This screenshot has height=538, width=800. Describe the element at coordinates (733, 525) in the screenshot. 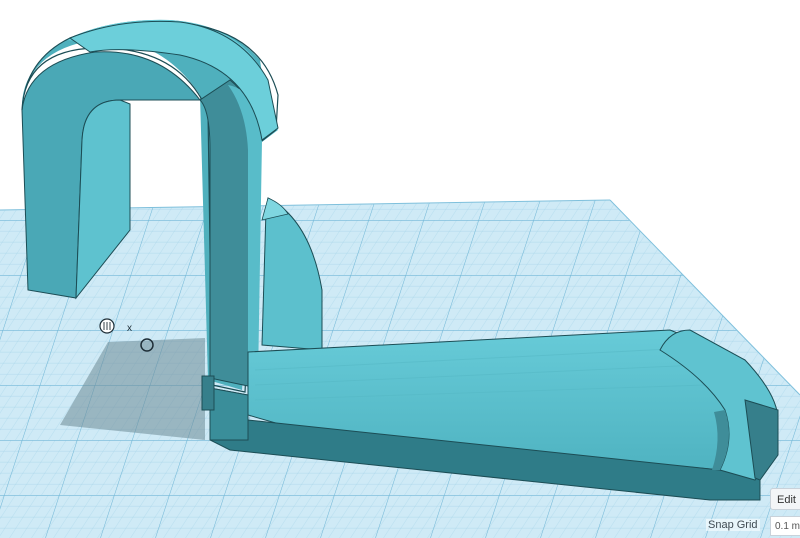

I see `snap-grid-label: Snap Grid` at that location.